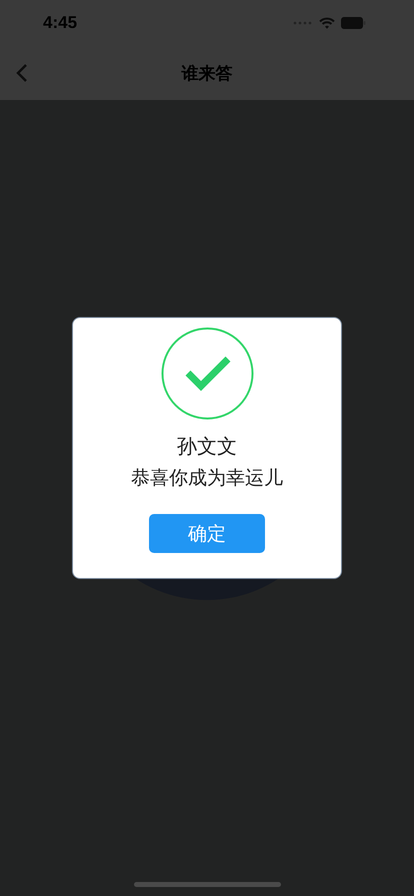 The image size is (414, 896). What do you see at coordinates (207, 373) in the screenshot?
I see `checkmark-icon` at bounding box center [207, 373].